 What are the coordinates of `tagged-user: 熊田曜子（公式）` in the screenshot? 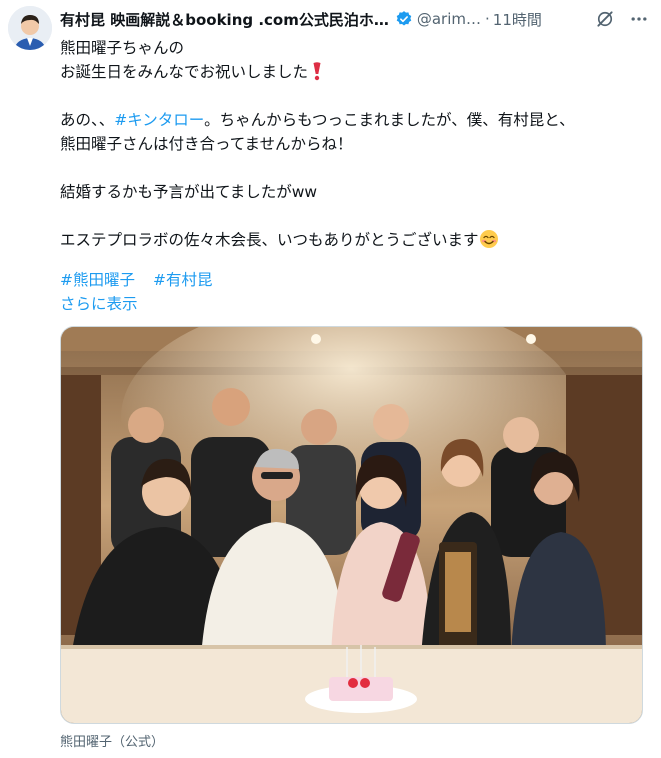 It's located at (112, 740).